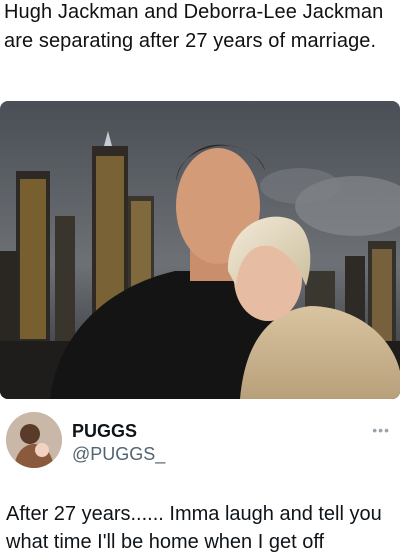 Image resolution: width=400 pixels, height=556 pixels. What do you see at coordinates (104, 431) in the screenshot?
I see `display-name: PUGGS` at bounding box center [104, 431].